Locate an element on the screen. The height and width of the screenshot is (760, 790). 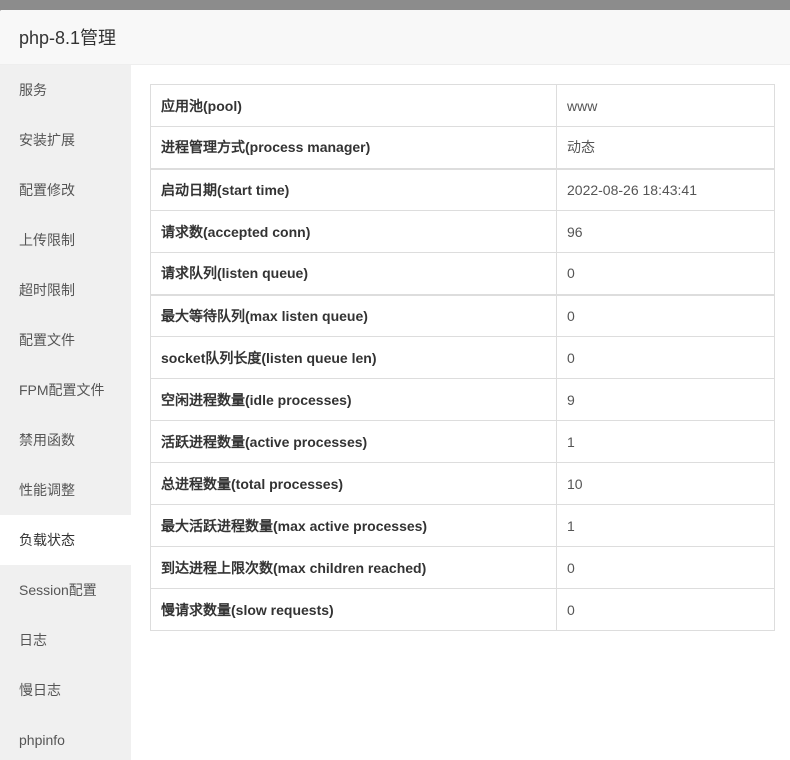
status-value: 96 is located at coordinates (665, 231).